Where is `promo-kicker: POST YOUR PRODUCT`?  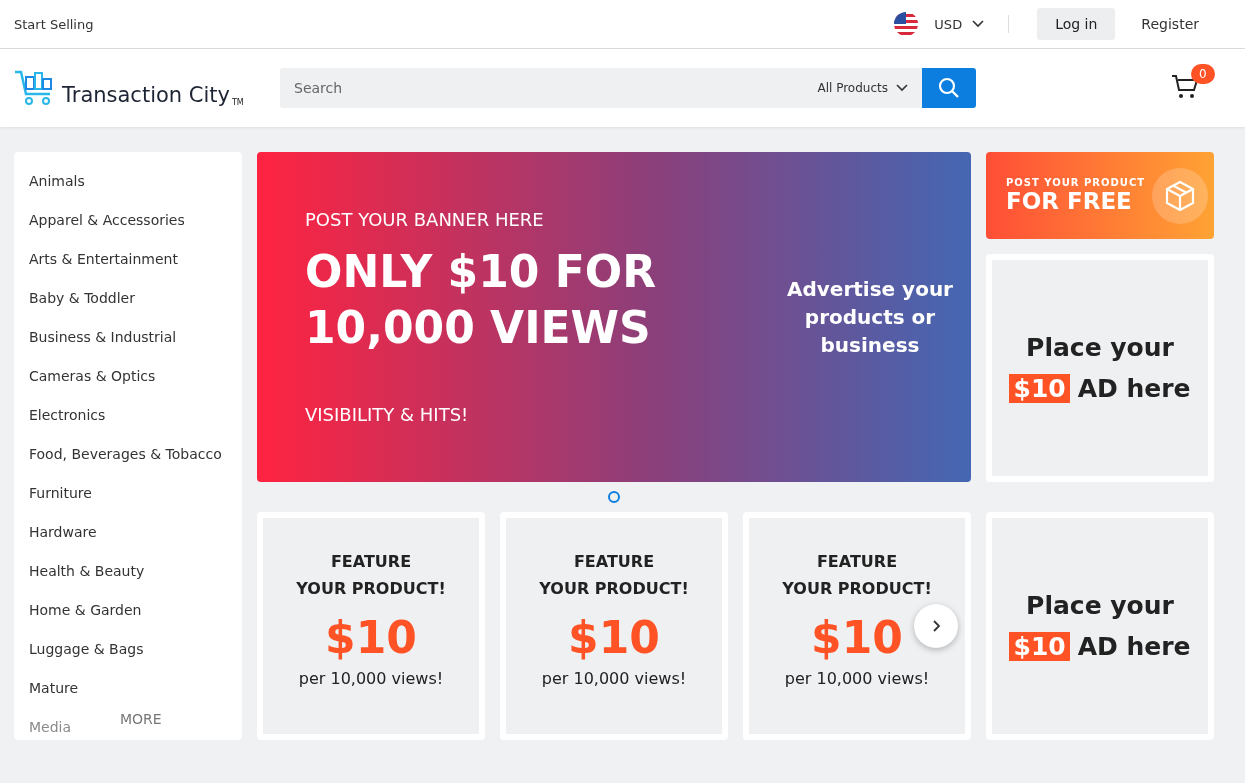
promo-kicker: POST YOUR PRODUCT is located at coordinates (1076, 182).